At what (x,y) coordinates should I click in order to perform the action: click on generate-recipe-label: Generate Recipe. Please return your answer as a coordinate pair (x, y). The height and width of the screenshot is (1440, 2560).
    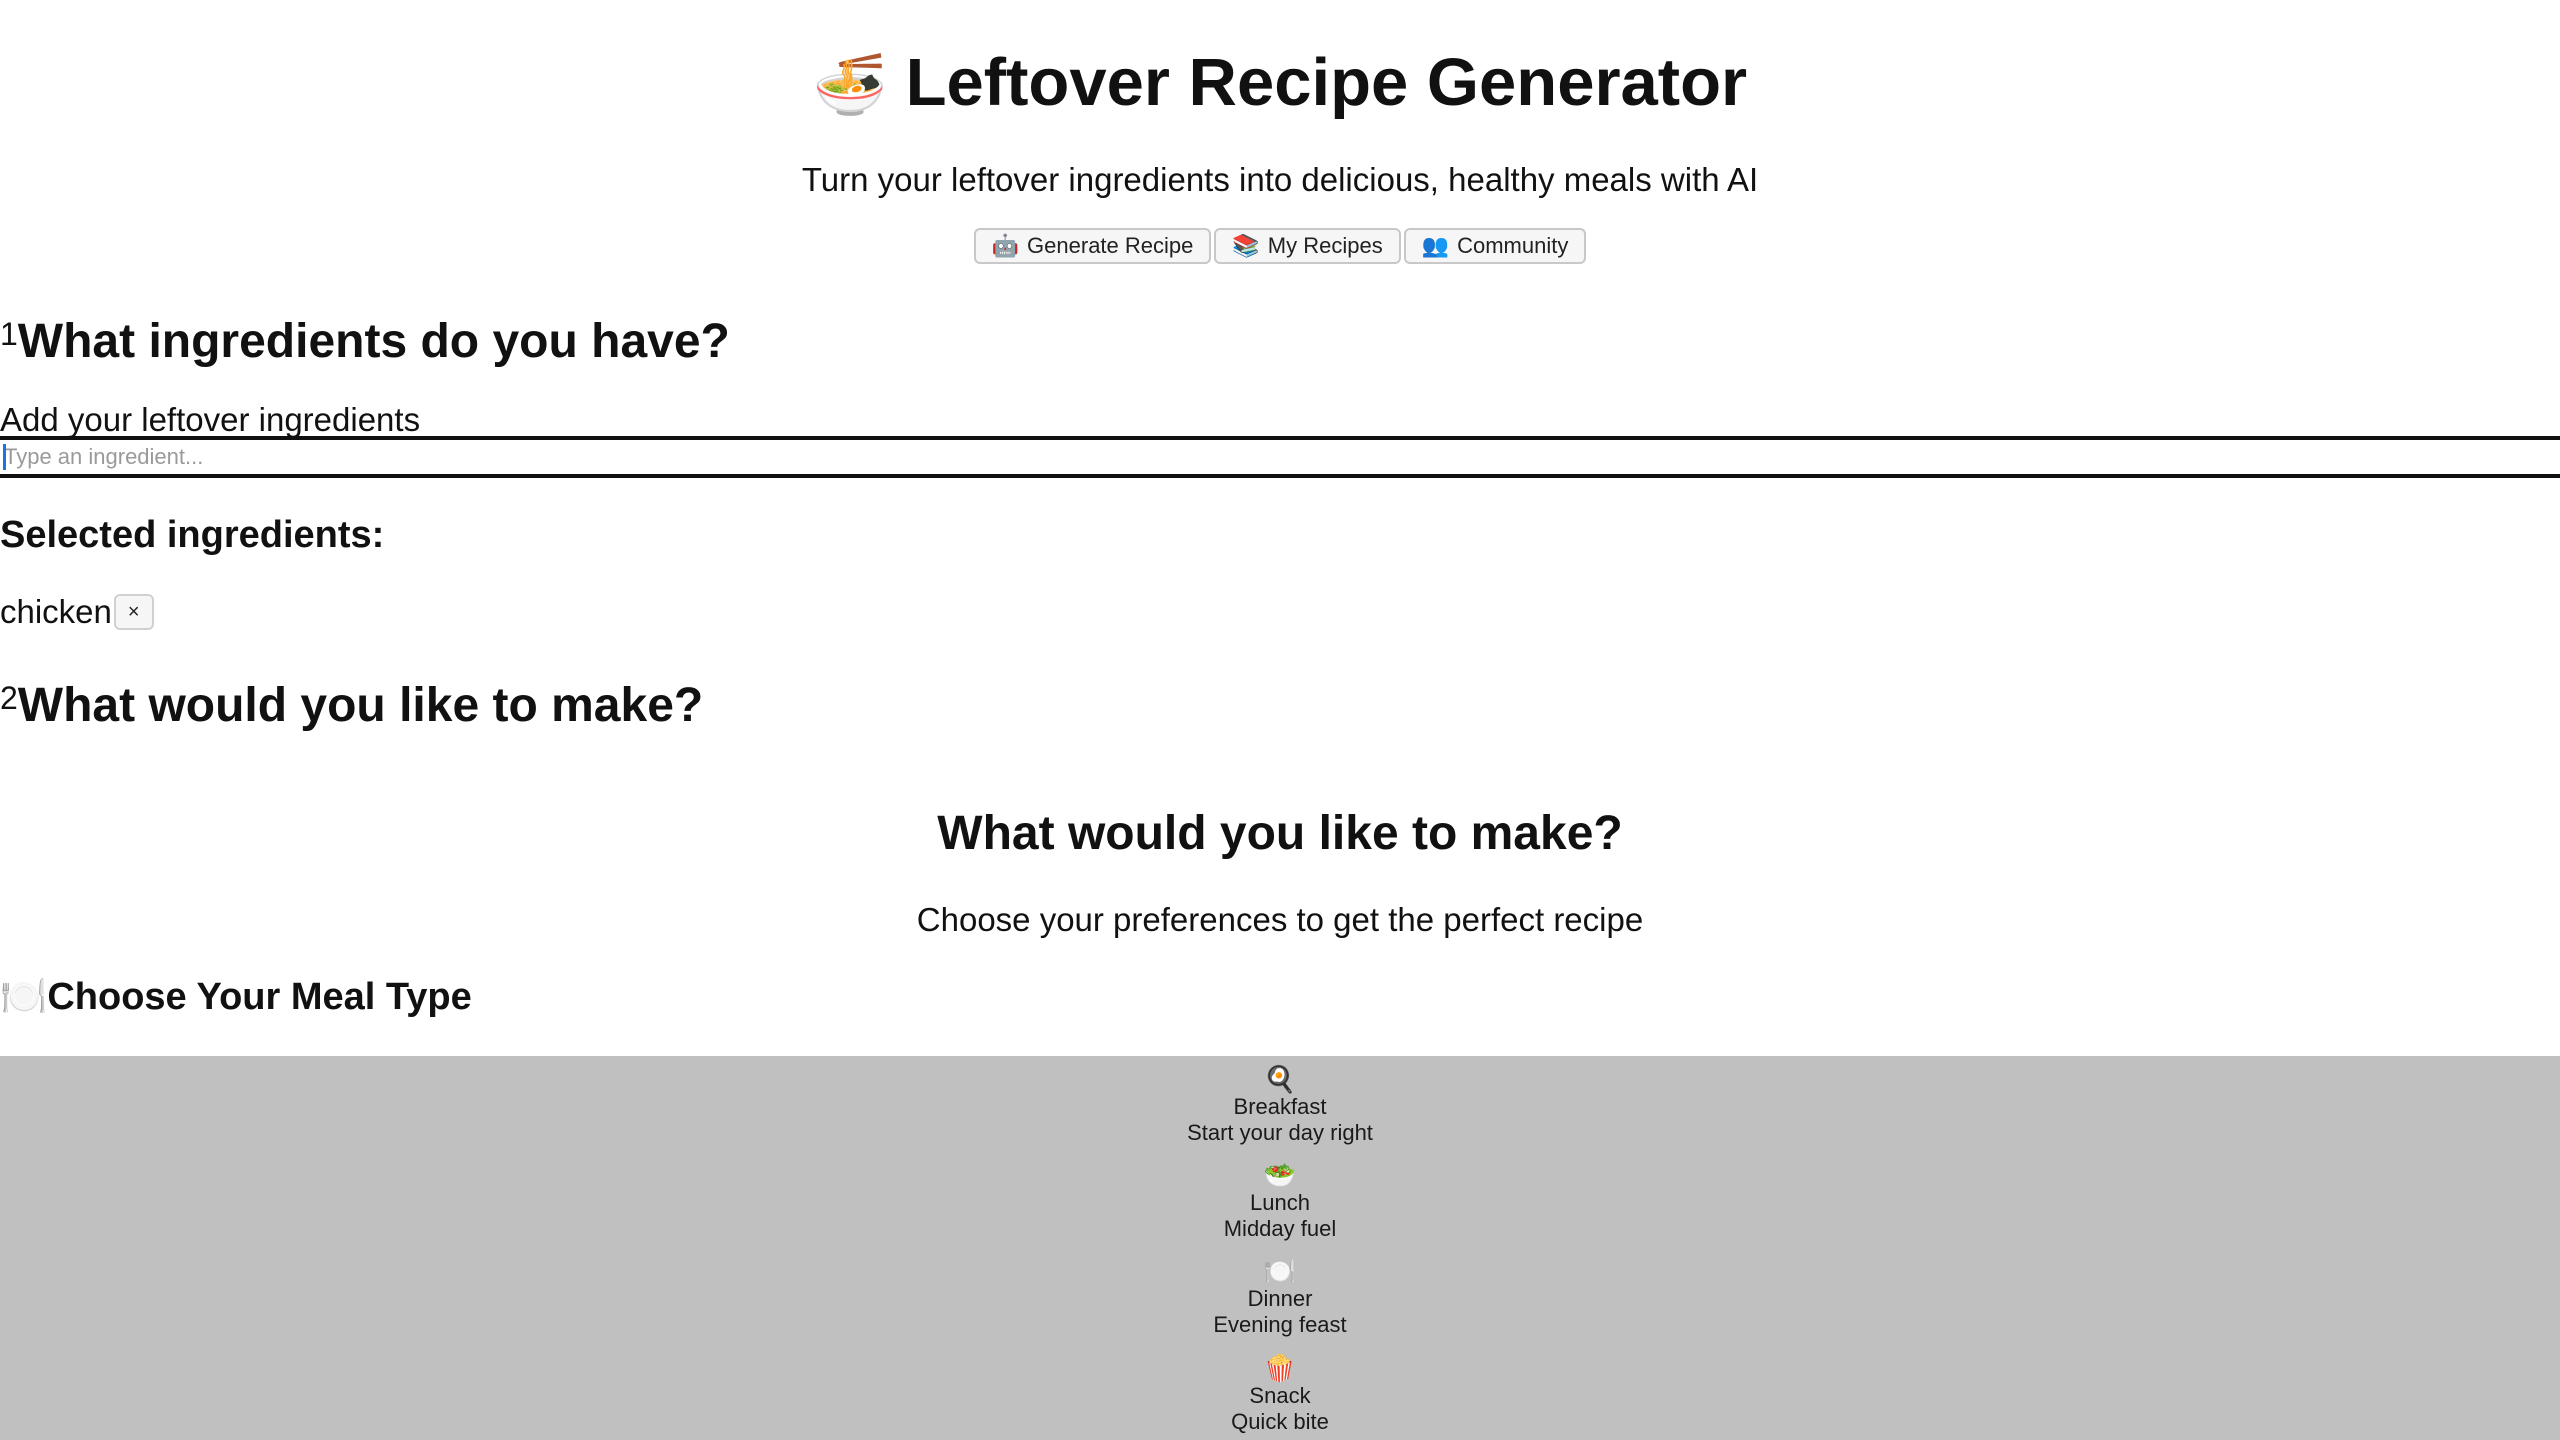
    Looking at the image, I should click on (1110, 245).